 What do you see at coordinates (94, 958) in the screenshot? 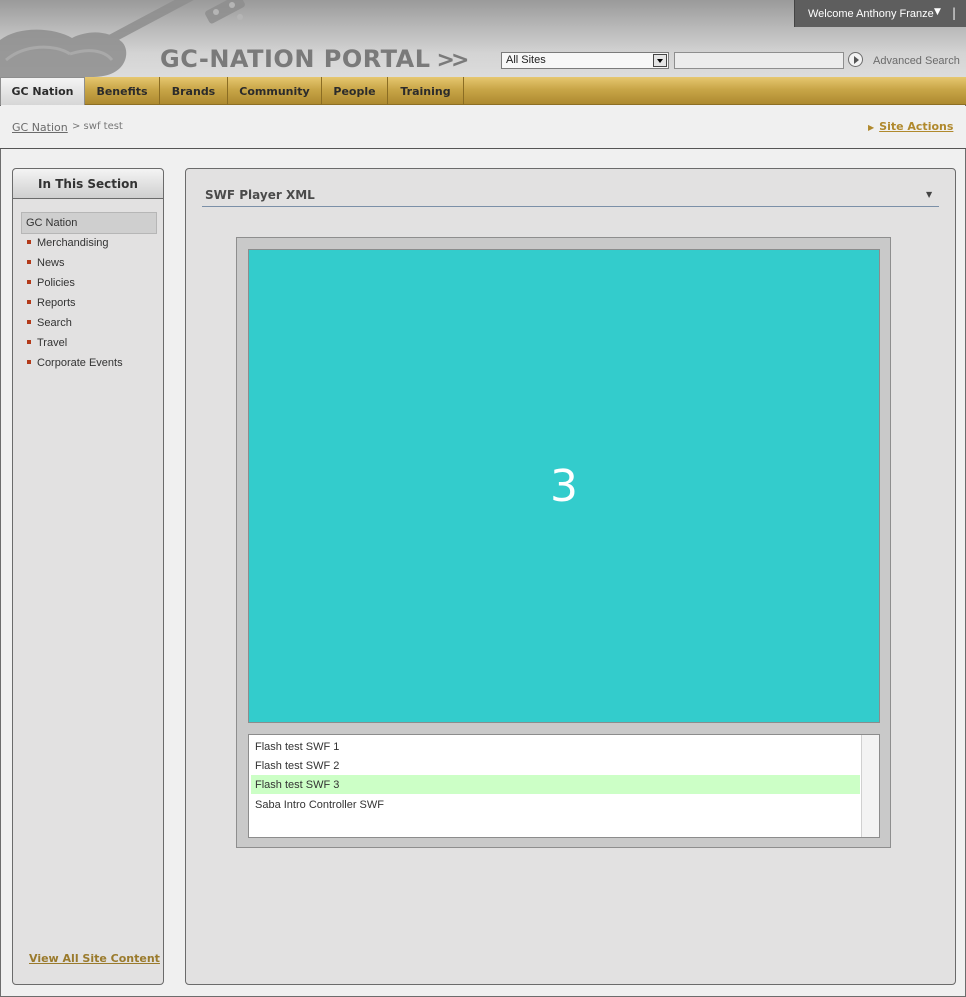
I see `view-all-site-content-link: View All Site Content` at bounding box center [94, 958].